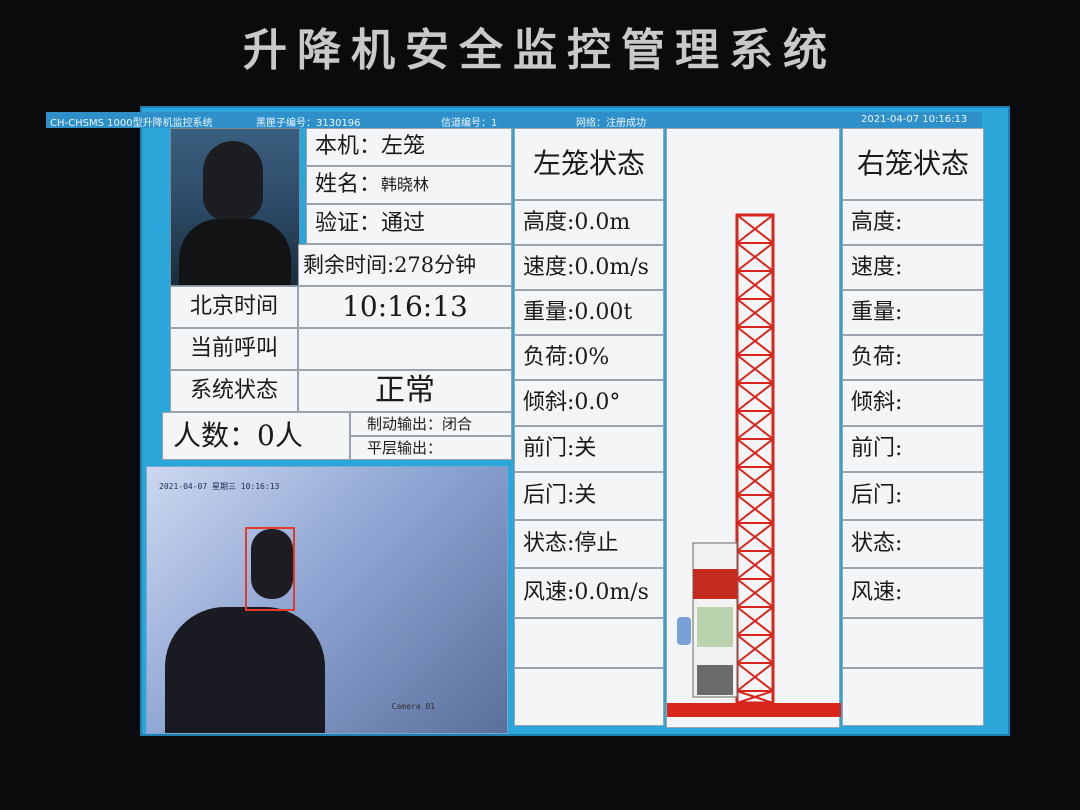 Image resolution: width=1080 pixels, height=810 pixels. What do you see at coordinates (469, 123) in the screenshot?
I see `channel-number: 信道编号：1` at bounding box center [469, 123].